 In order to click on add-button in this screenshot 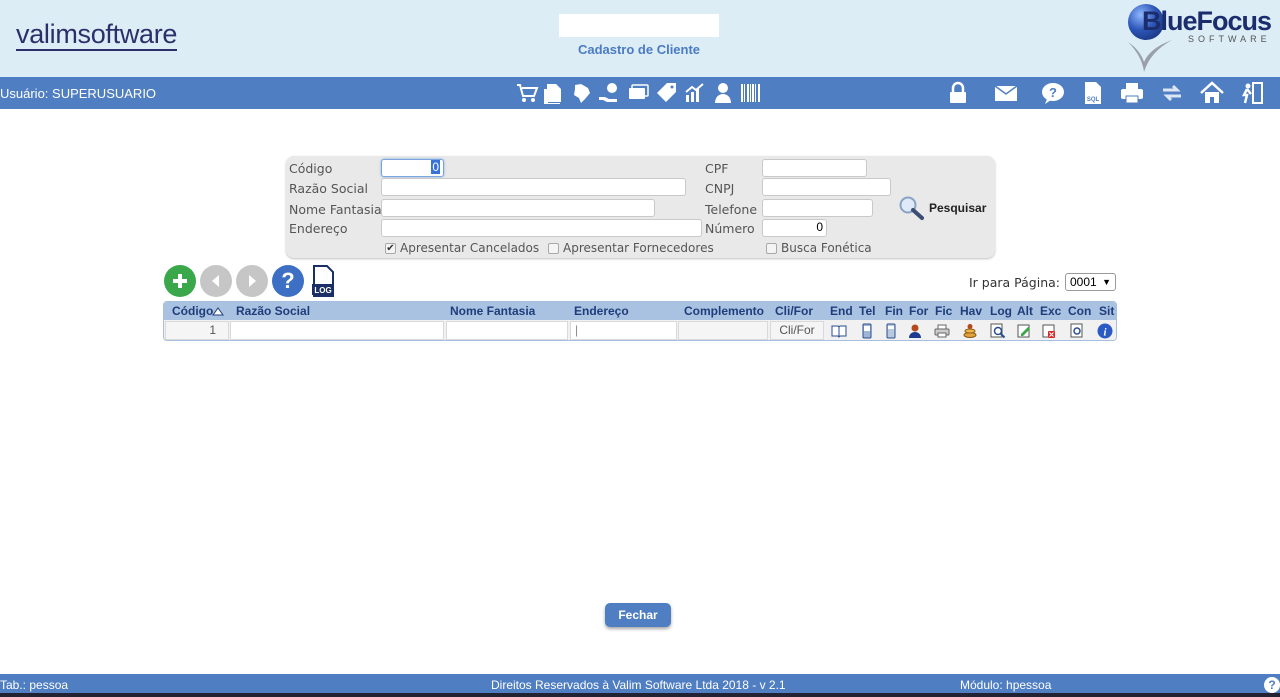, I will do `click(180, 281)`.